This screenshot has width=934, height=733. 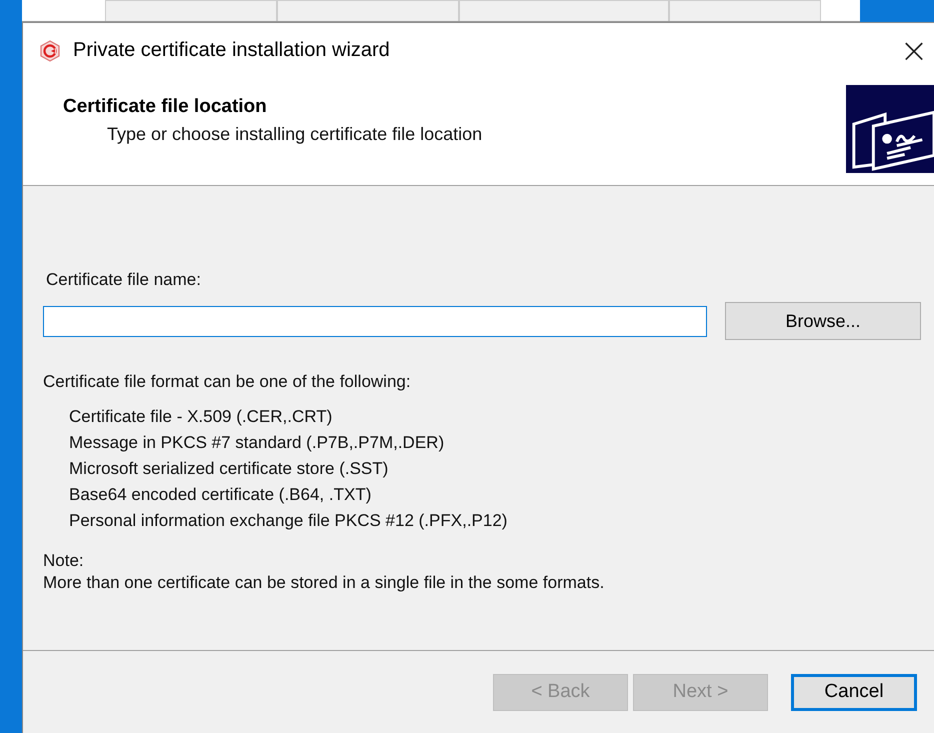 What do you see at coordinates (229, 469) in the screenshot?
I see `format-item: Microsoft serialized certificate store (.SST)` at bounding box center [229, 469].